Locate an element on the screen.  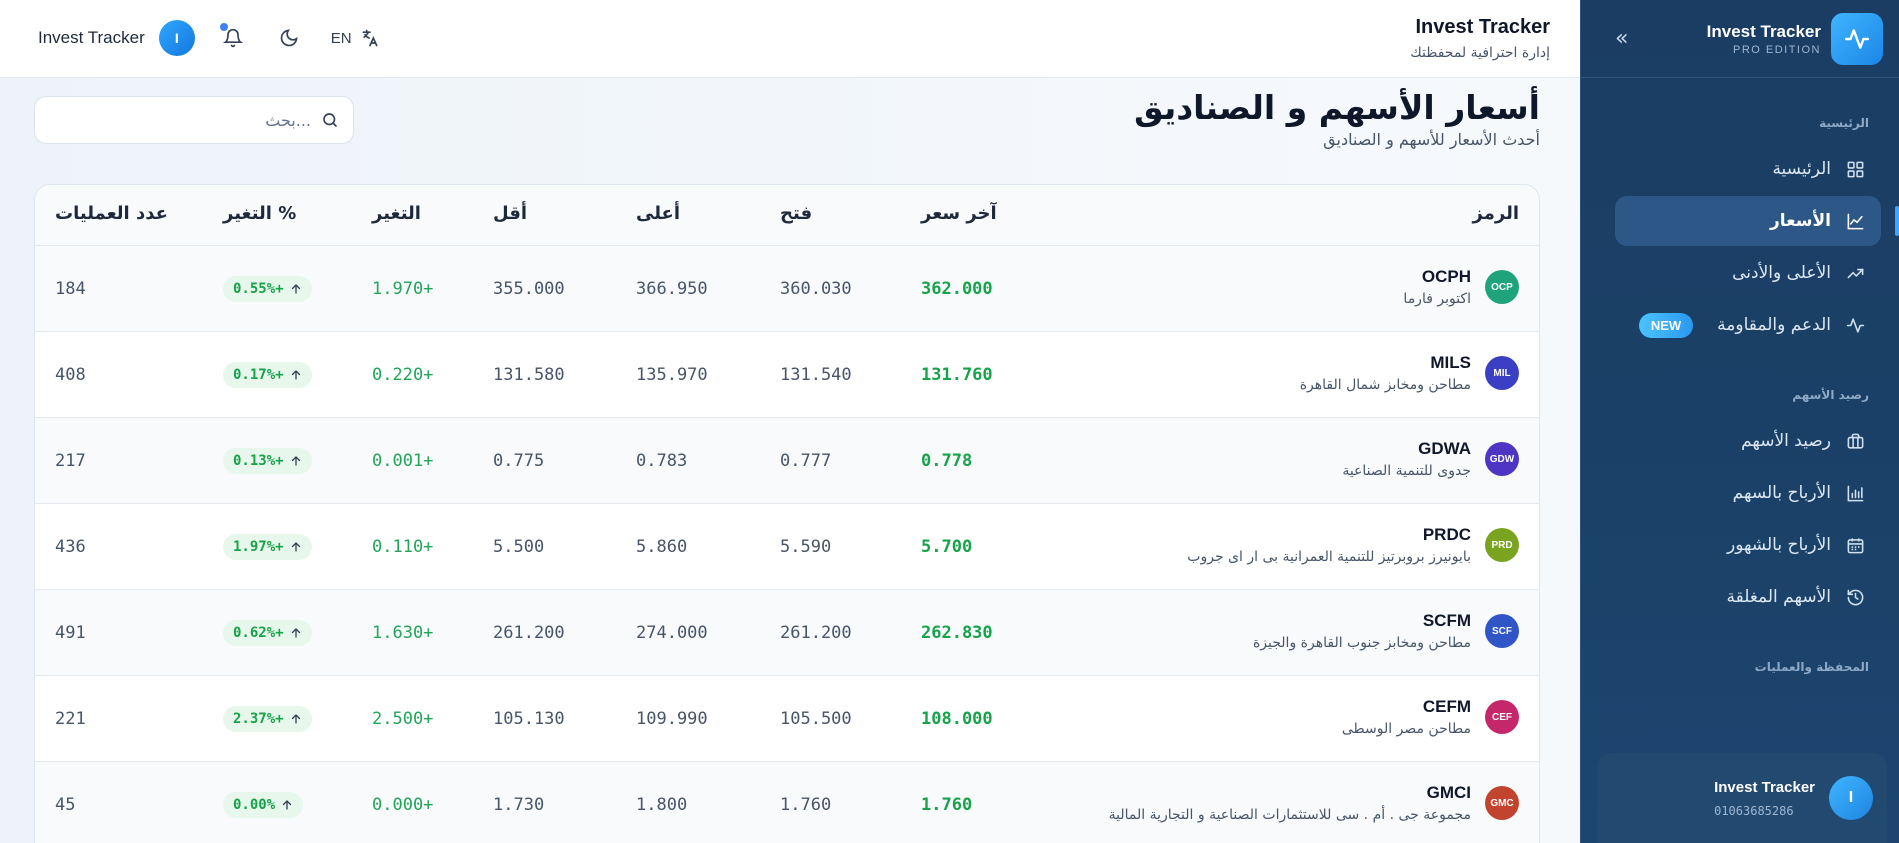
change-cell: 1.970+ is located at coordinates (403, 289).